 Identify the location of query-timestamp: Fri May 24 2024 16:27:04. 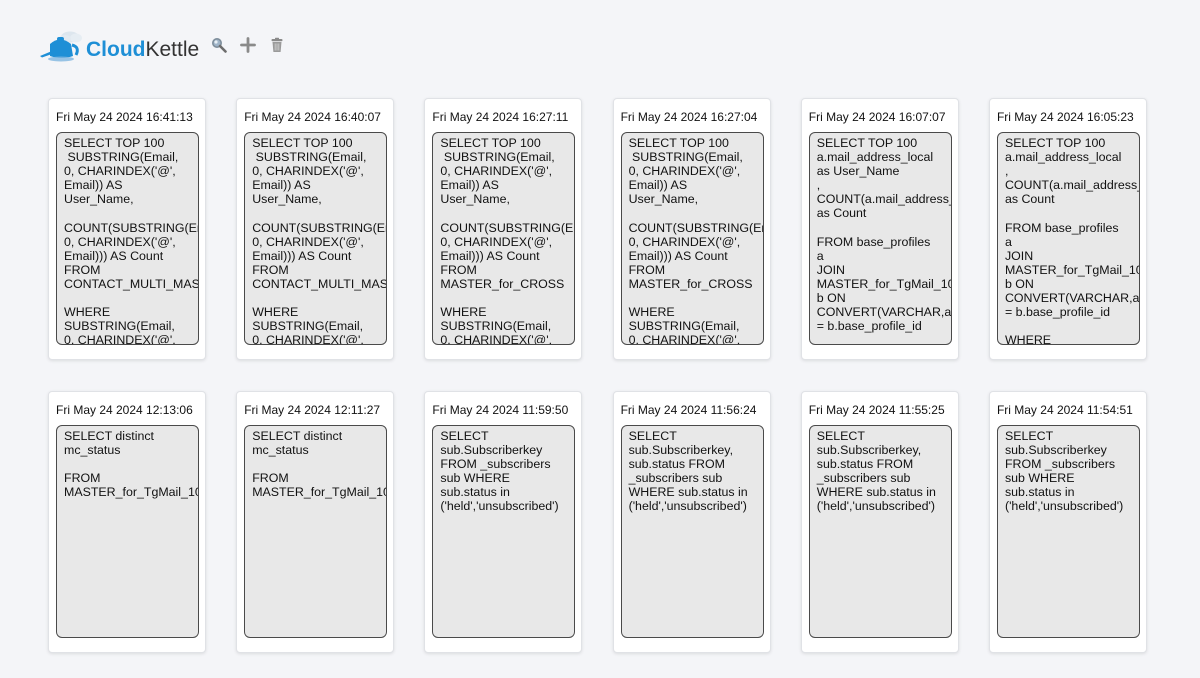
(689, 117).